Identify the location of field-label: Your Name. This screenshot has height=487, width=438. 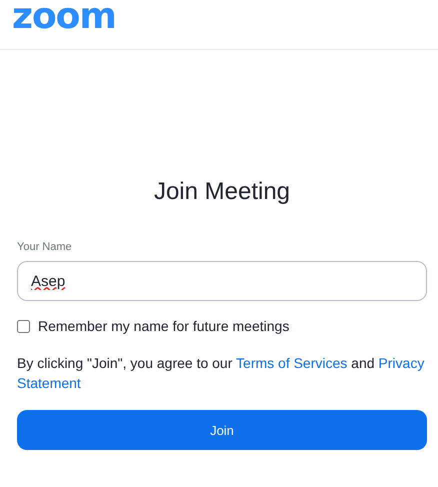
(45, 248).